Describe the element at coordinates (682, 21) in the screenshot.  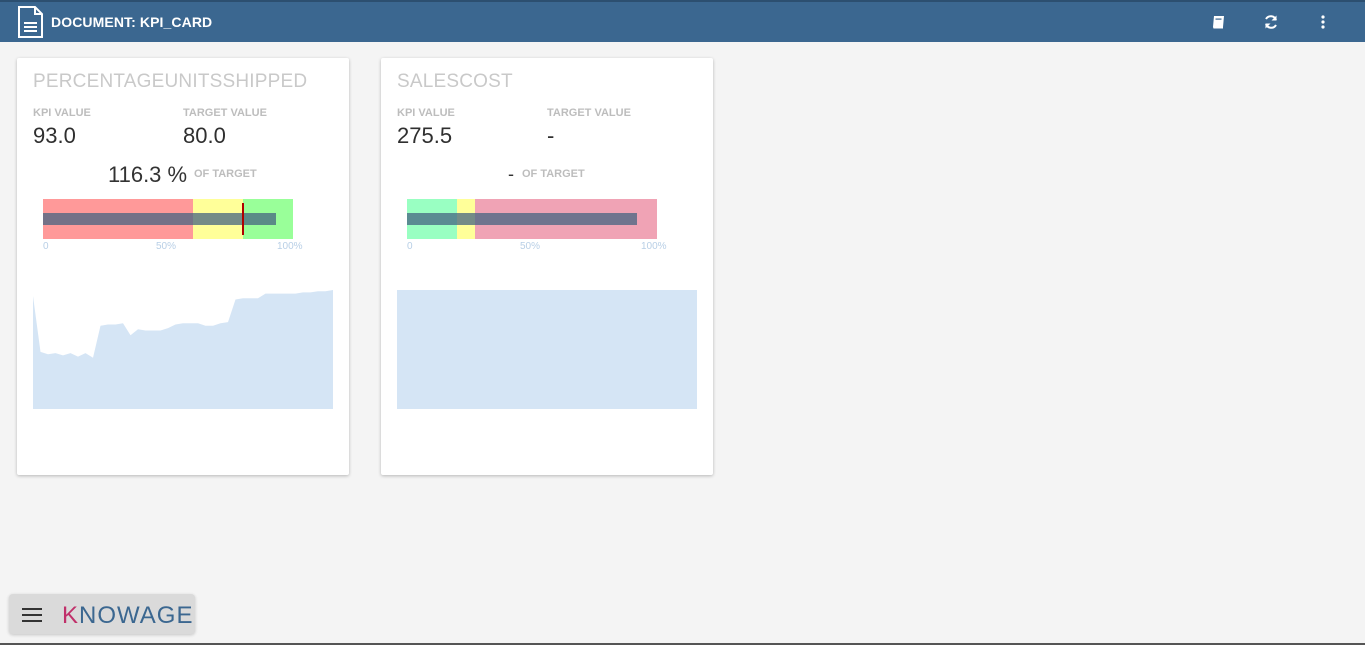
I see `top-toolbar: DOCUMENT: KPI_CARD` at that location.